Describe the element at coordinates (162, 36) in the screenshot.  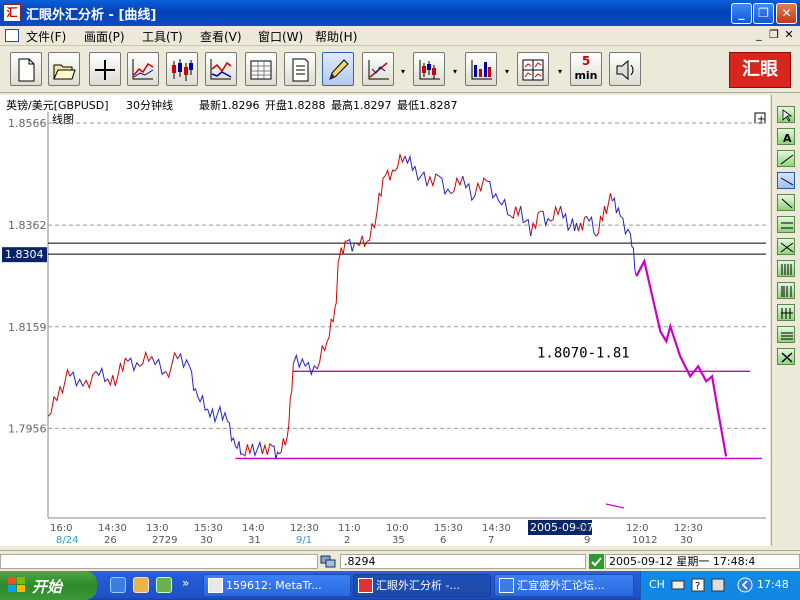
I see `menu-tools: 工具(T)` at that location.